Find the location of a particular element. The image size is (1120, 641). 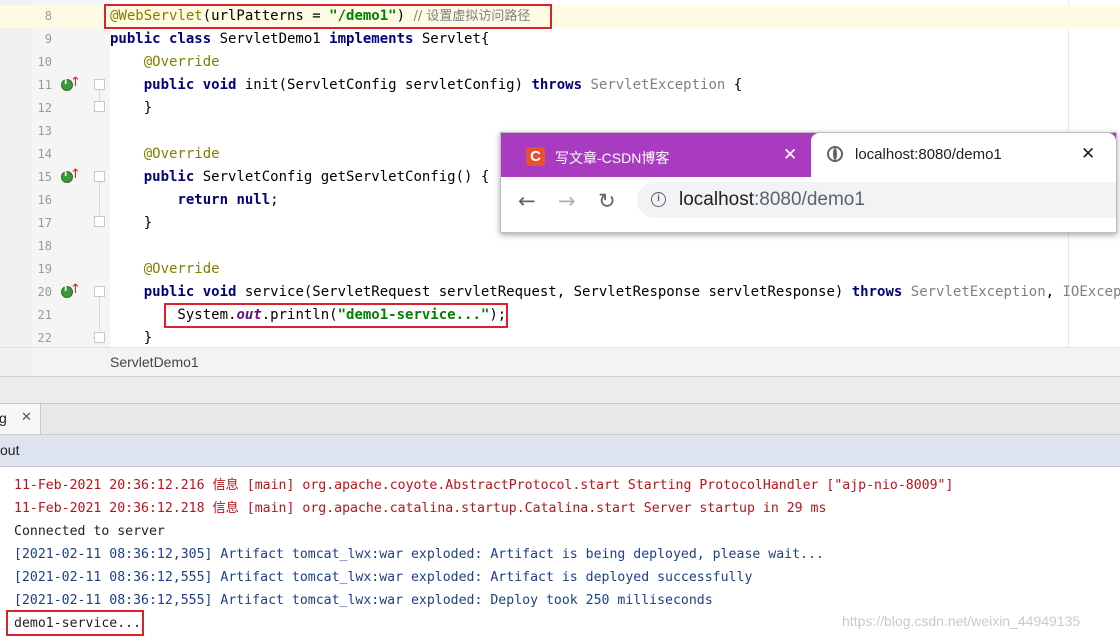

browser-toolbar: ← → ↻ i localhost:8080/demo1 is located at coordinates (808, 204).